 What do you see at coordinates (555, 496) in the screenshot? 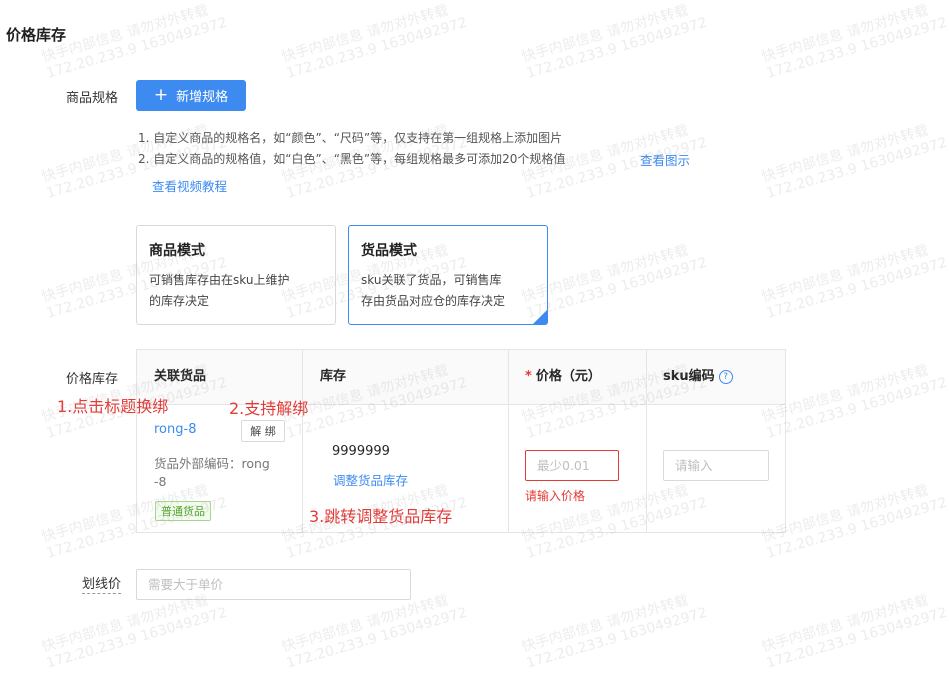
I see `price-error-message: 请输入价格` at bounding box center [555, 496].